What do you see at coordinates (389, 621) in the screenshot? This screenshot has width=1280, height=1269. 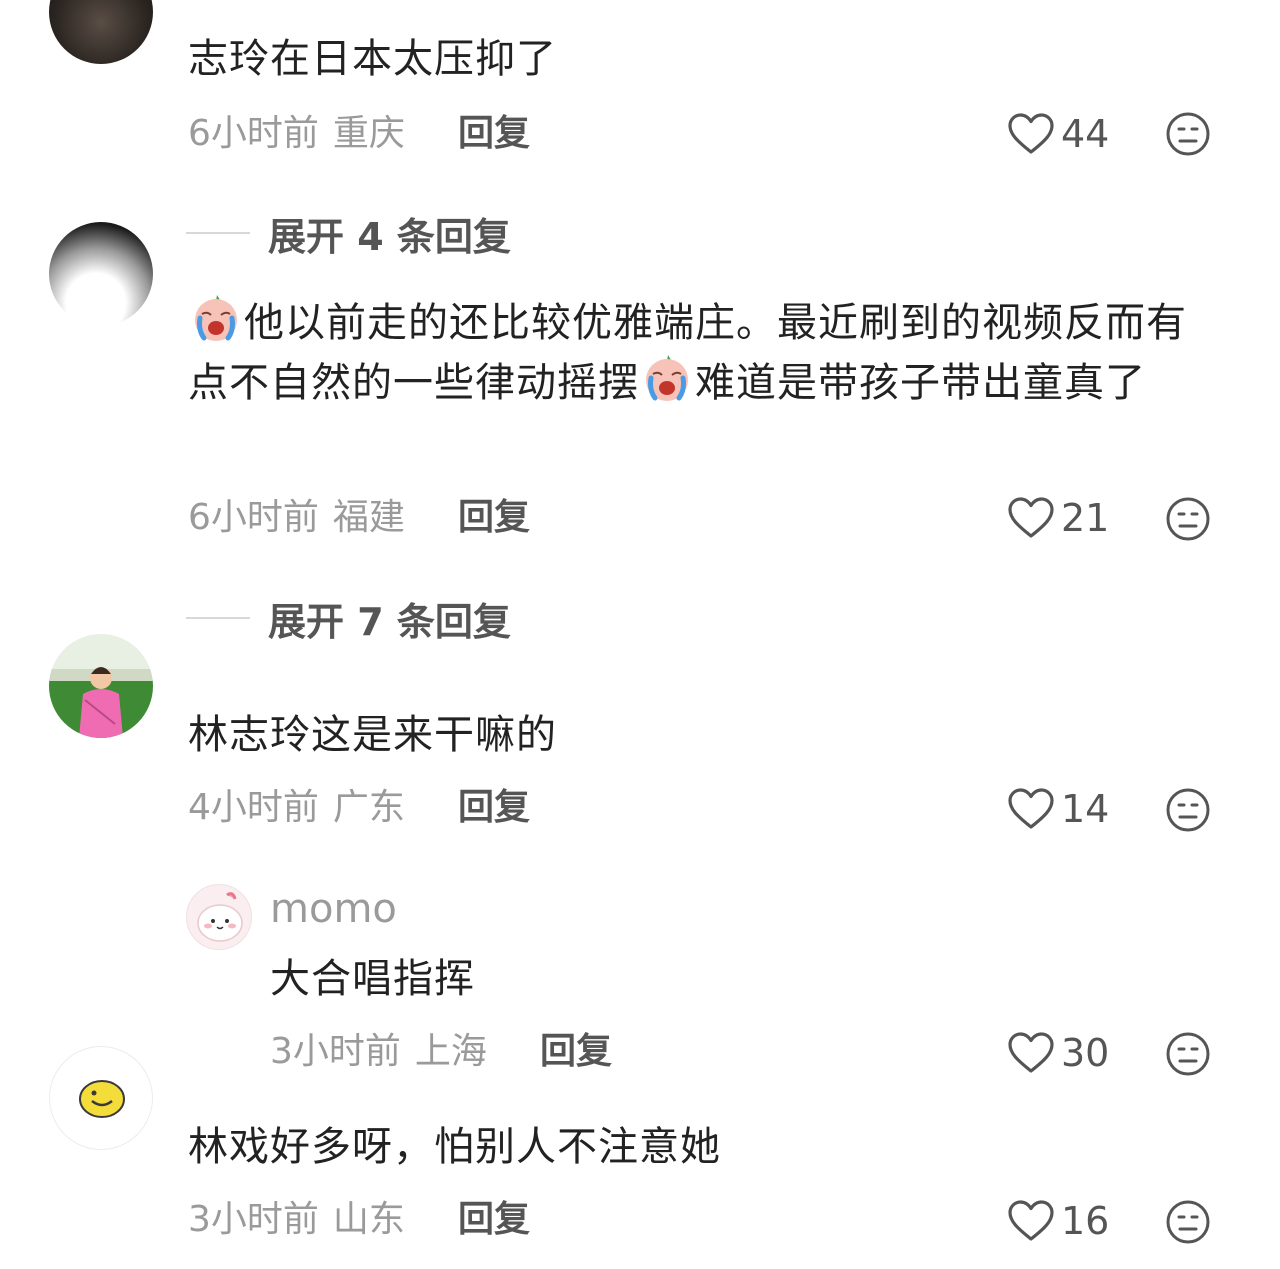 I see `expand-replies-label: 展开 7 条回复` at bounding box center [389, 621].